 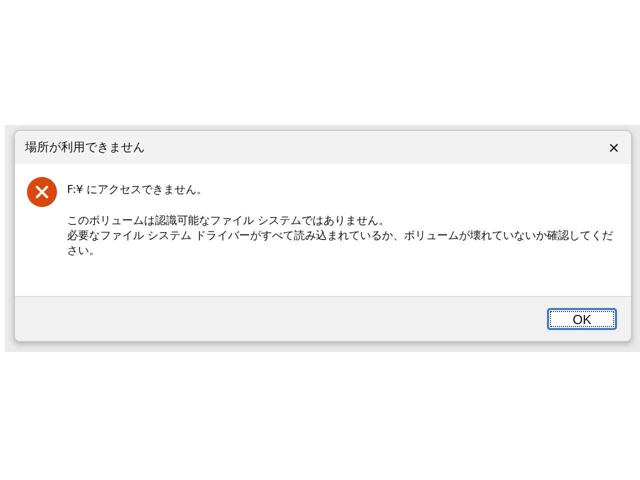 I want to click on close-button: ✕, so click(x=614, y=148).